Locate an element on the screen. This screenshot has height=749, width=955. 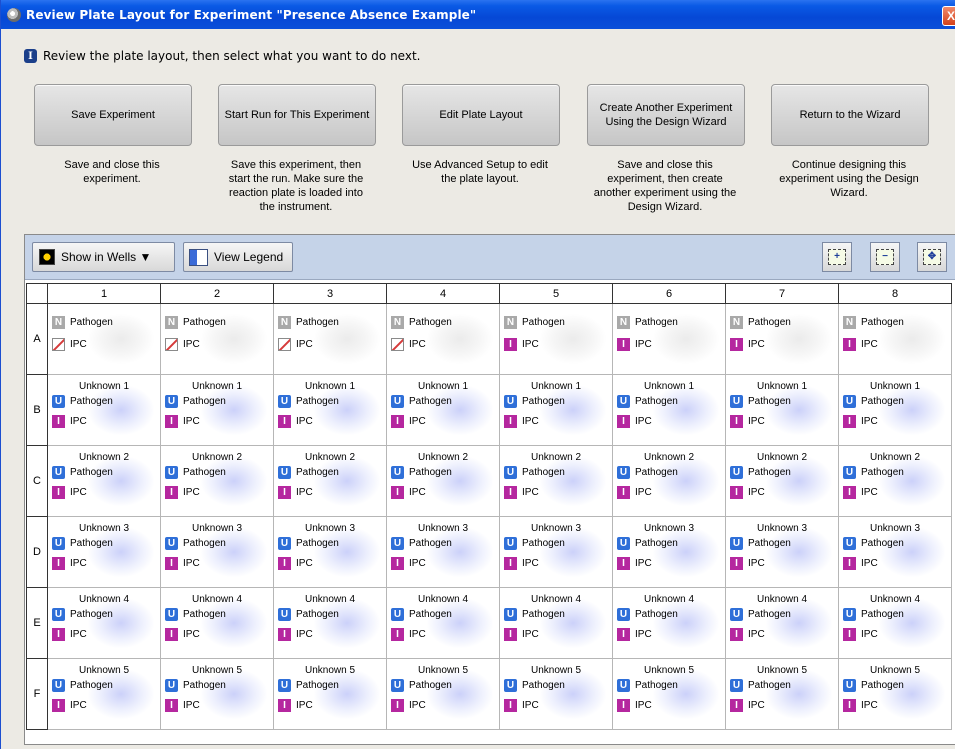
zoom-in-button: + is located at coordinates (837, 257).